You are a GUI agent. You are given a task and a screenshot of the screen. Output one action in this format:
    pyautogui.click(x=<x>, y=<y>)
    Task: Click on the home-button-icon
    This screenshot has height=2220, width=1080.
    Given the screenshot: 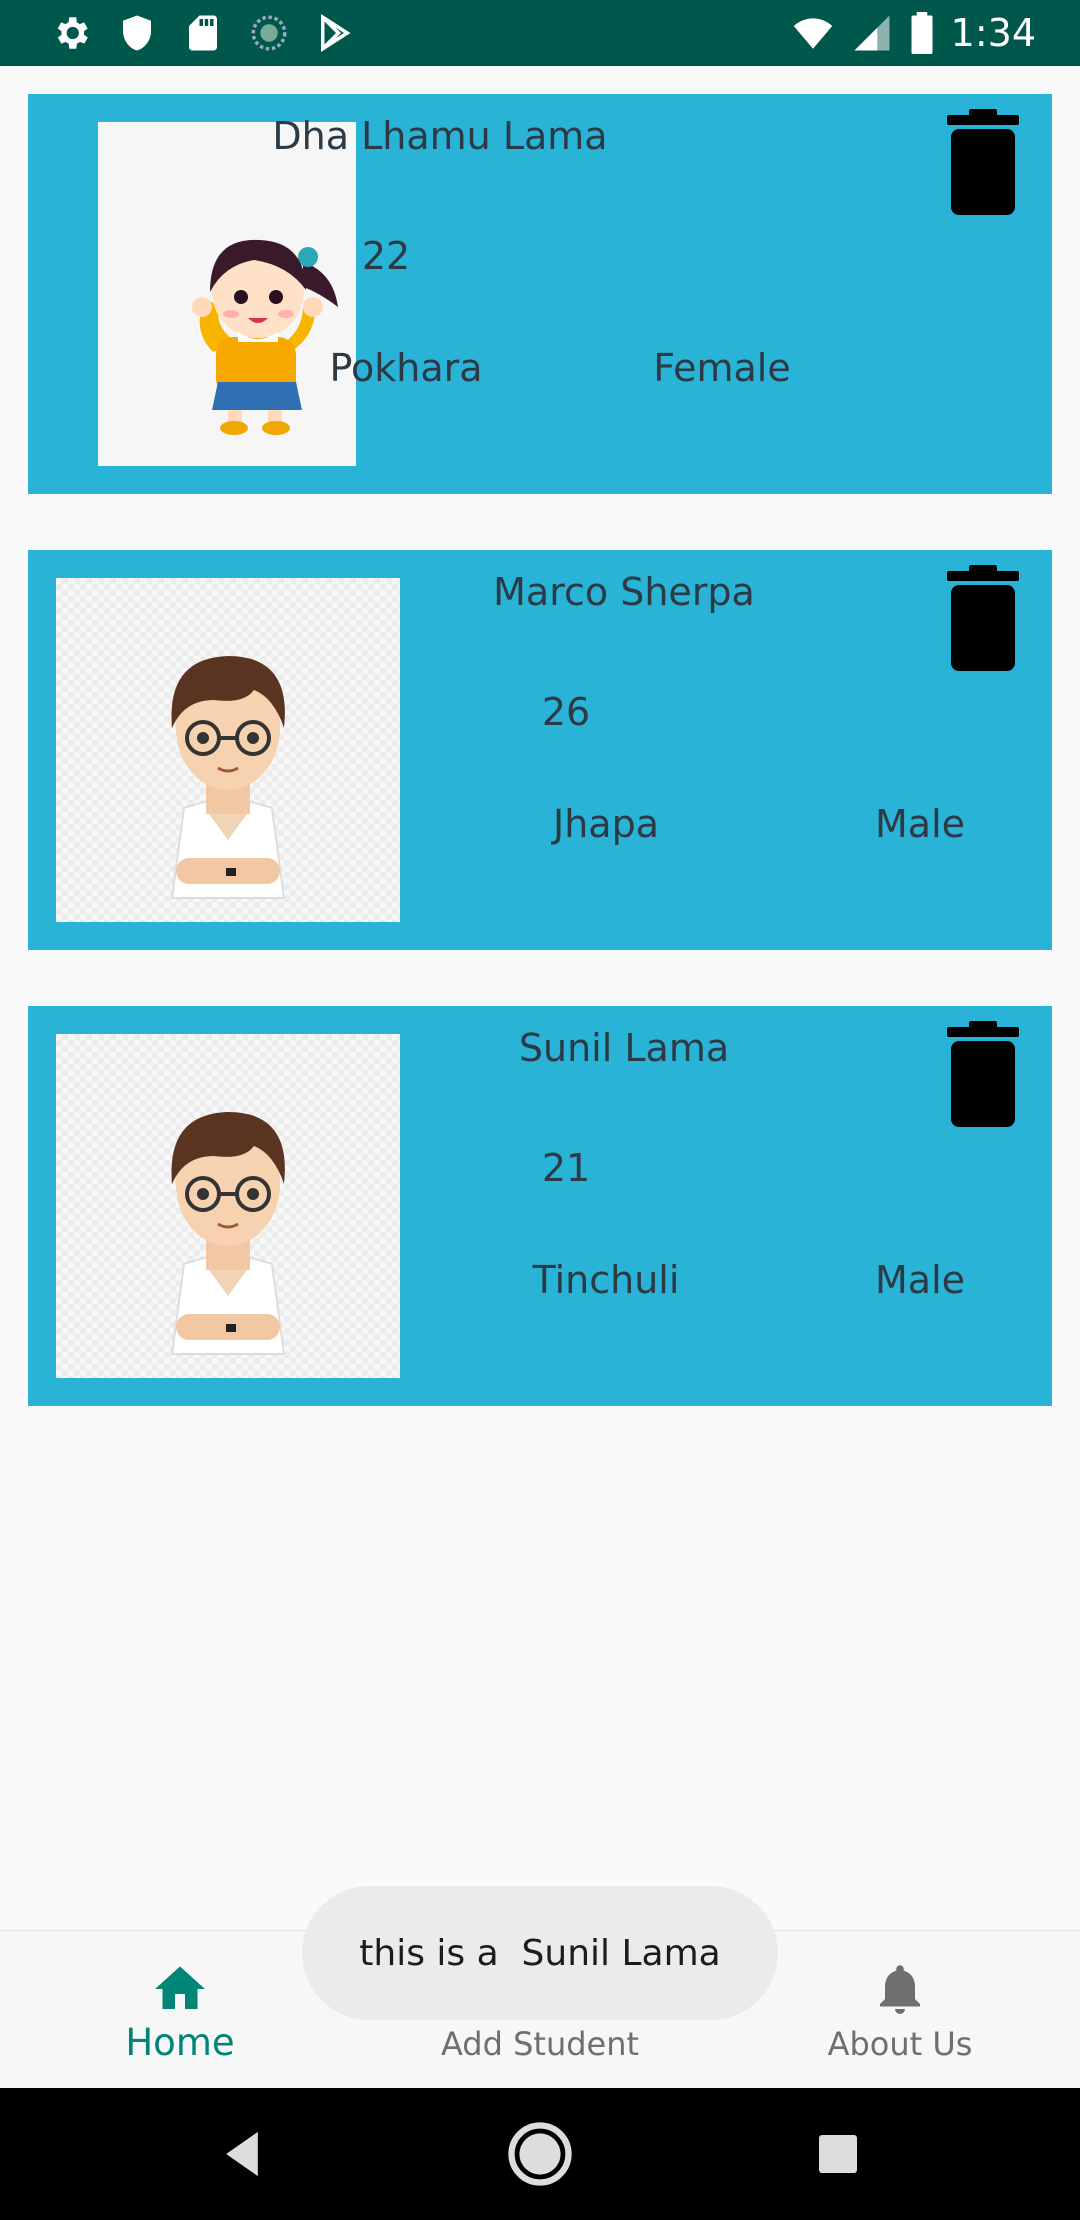 What is the action you would take?
    pyautogui.click(x=540, y=2154)
    